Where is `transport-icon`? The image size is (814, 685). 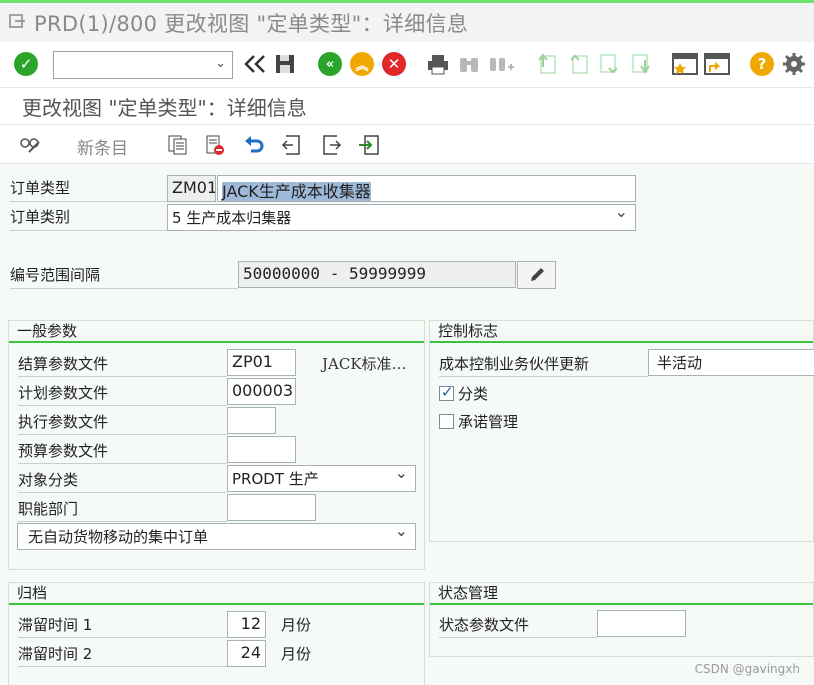 transport-icon is located at coordinates (369, 145).